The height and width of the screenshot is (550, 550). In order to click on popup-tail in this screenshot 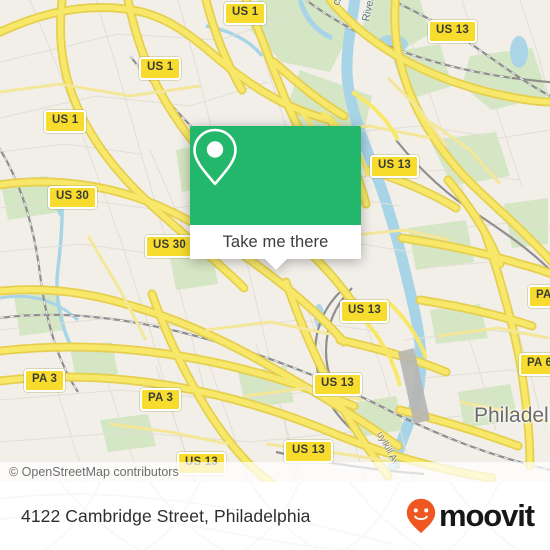, I will do `click(275, 264)`.